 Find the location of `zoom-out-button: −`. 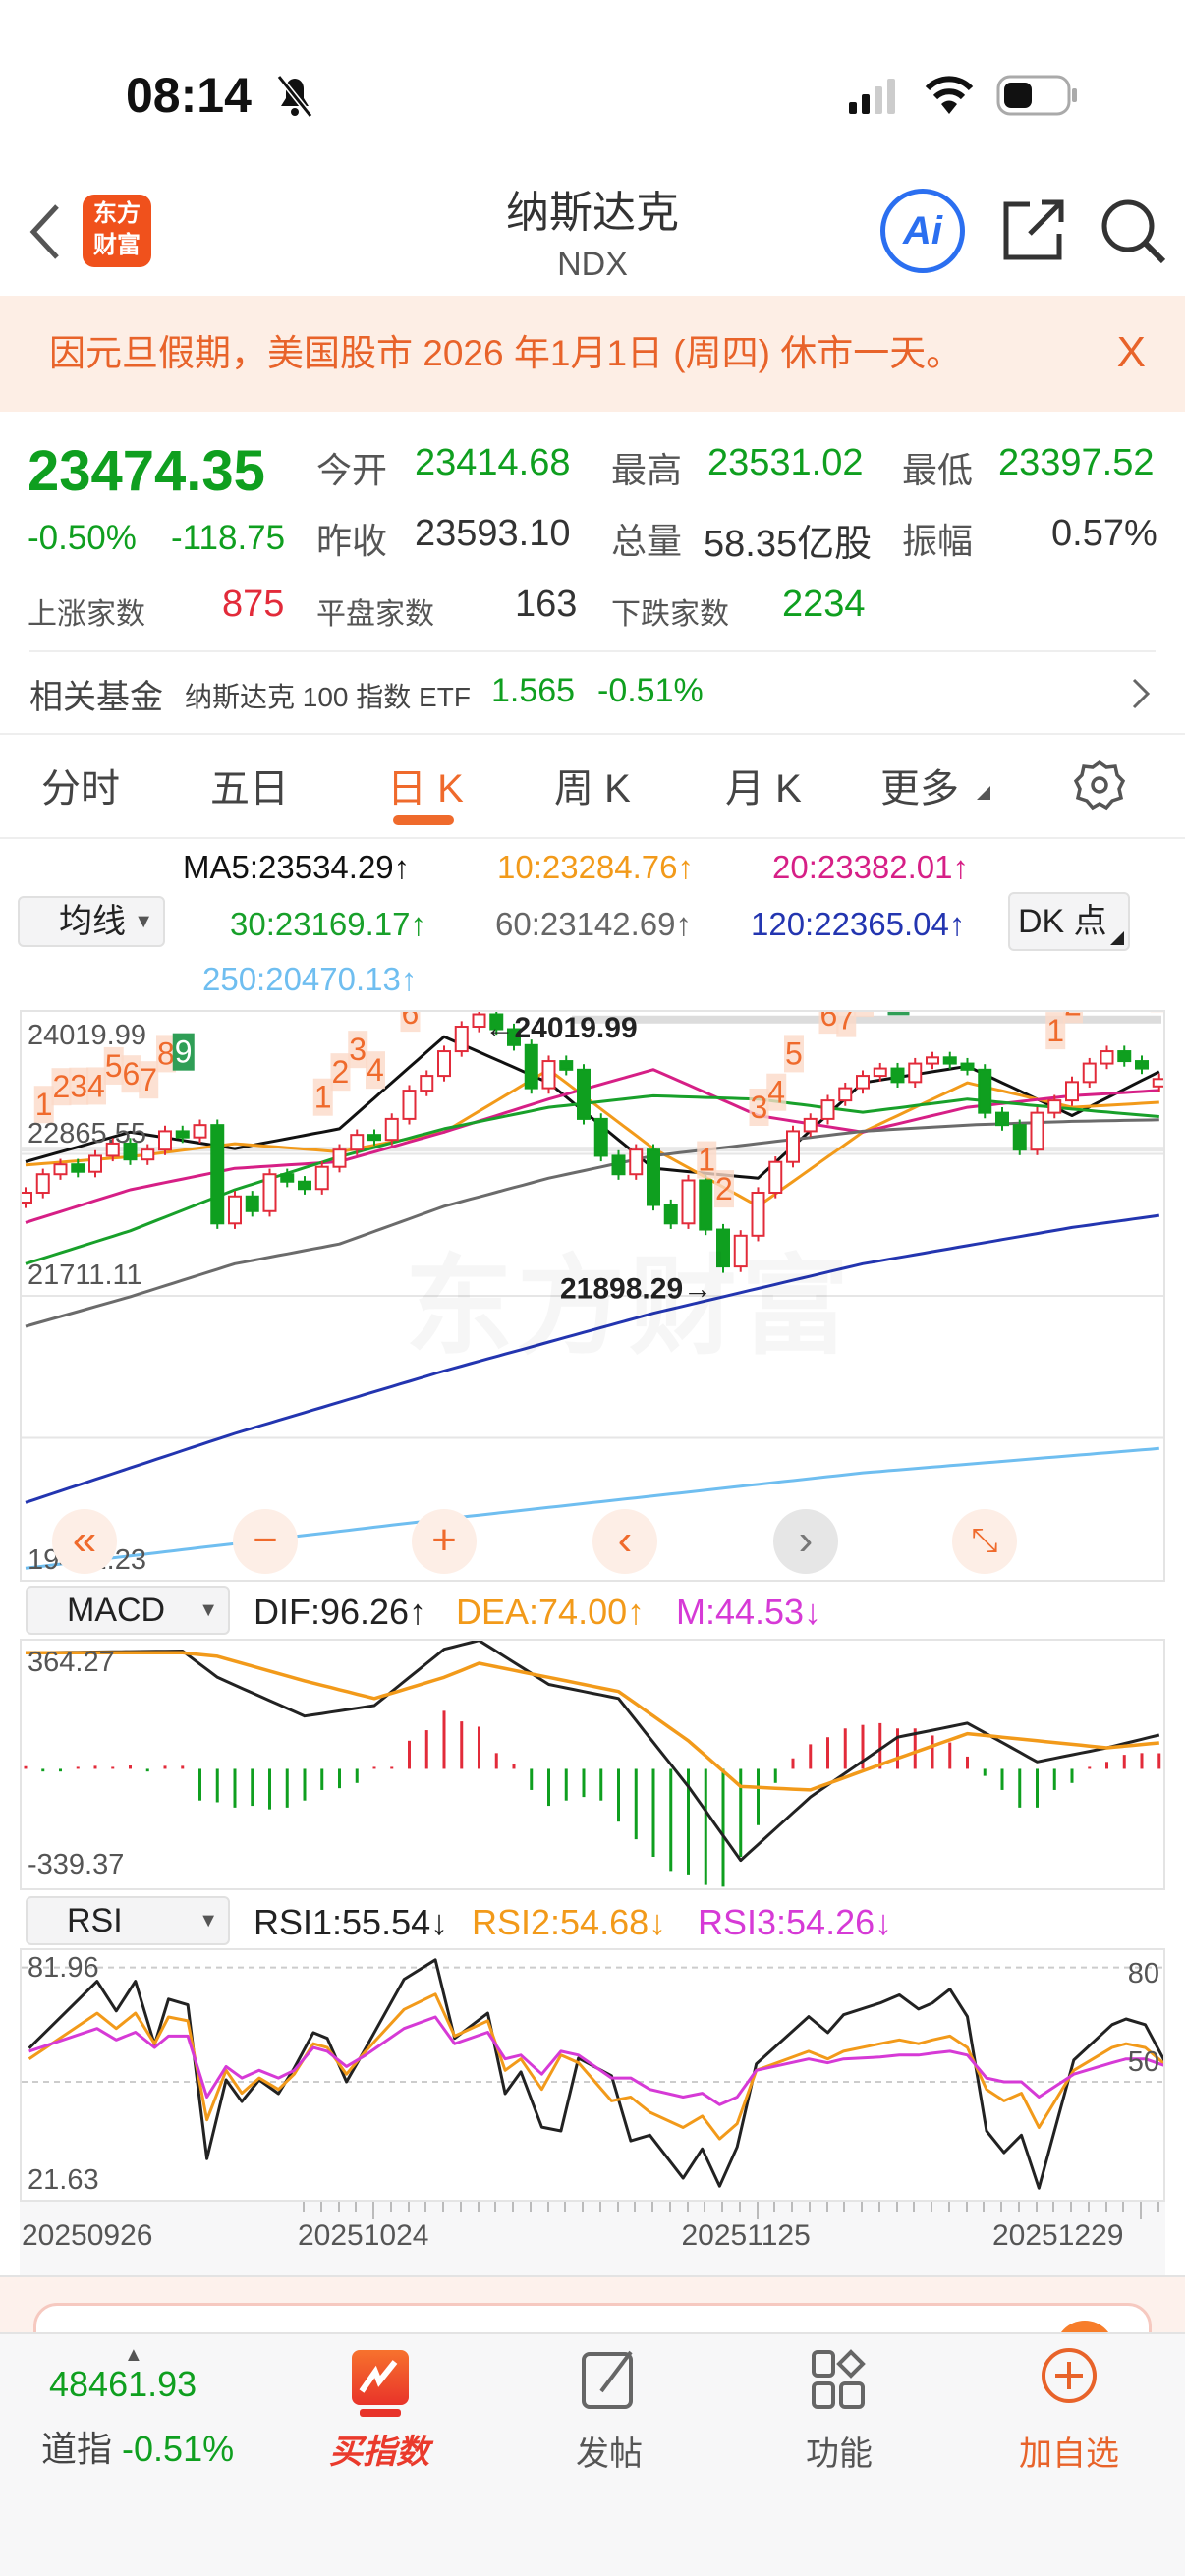

zoom-out-button: − is located at coordinates (265, 1541).